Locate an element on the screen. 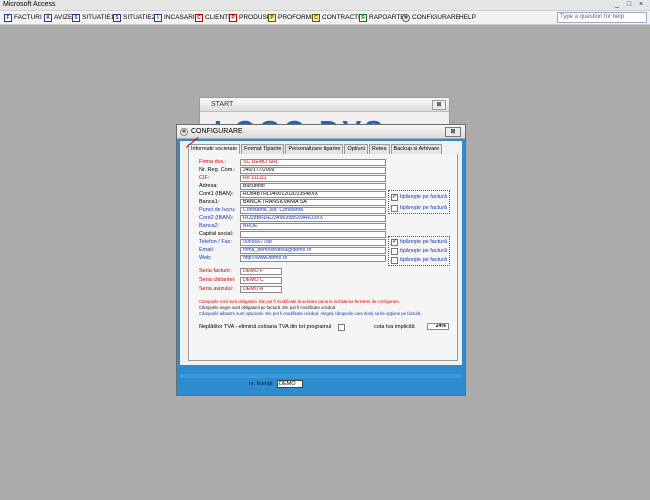 This screenshot has width=650, height=500. menu-produse: P PRODUSE is located at coordinates (250, 18).